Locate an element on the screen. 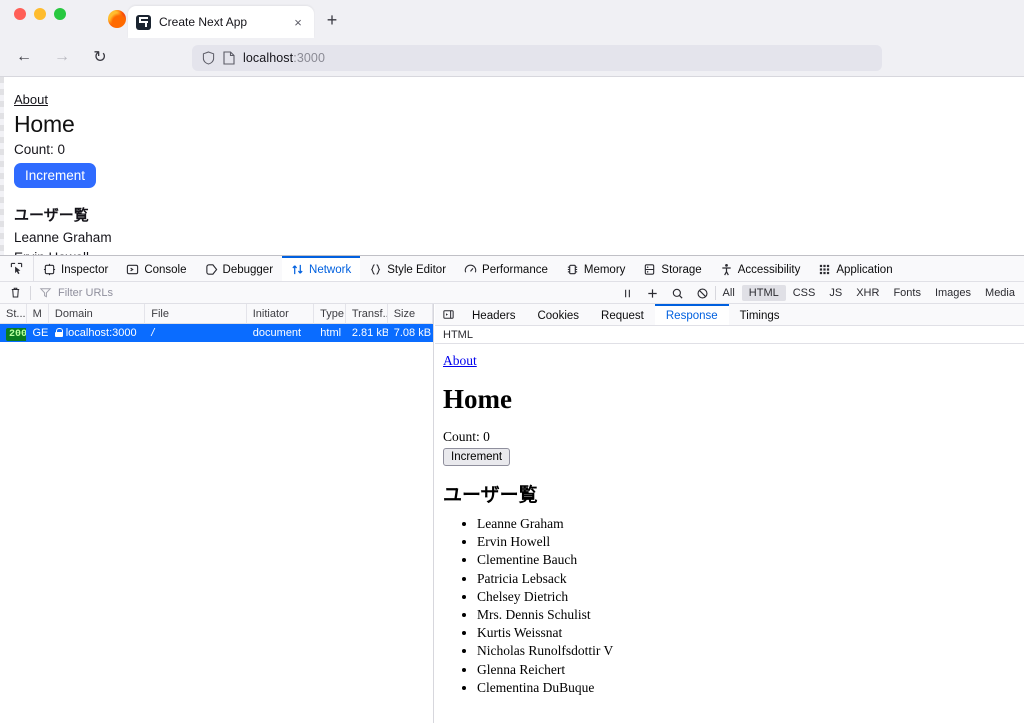 The height and width of the screenshot is (723, 1024). column-header-initiator: Initiator is located at coordinates (281, 313).